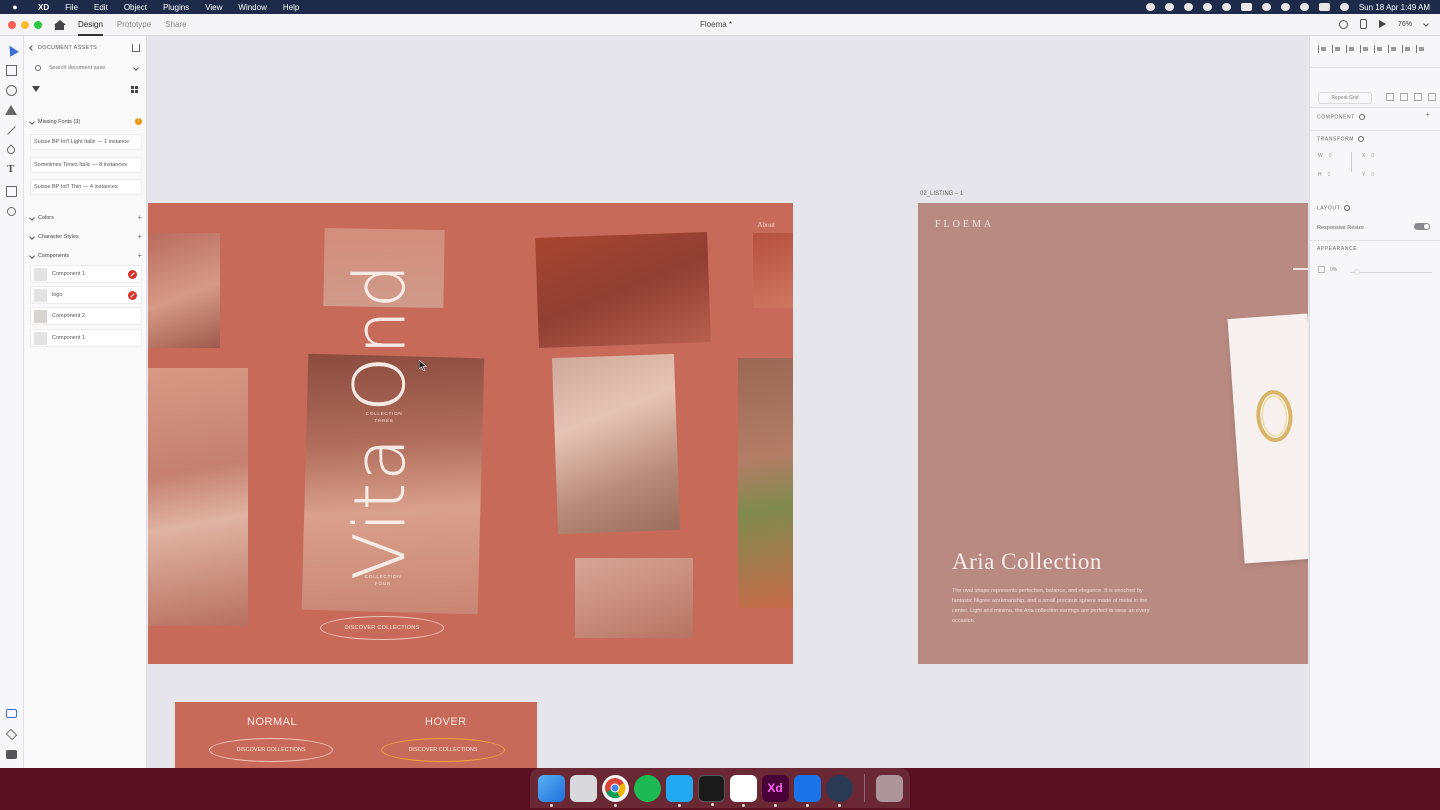  What do you see at coordinates (1207, 7) in the screenshot?
I see `status-cloud-icon` at bounding box center [1207, 7].